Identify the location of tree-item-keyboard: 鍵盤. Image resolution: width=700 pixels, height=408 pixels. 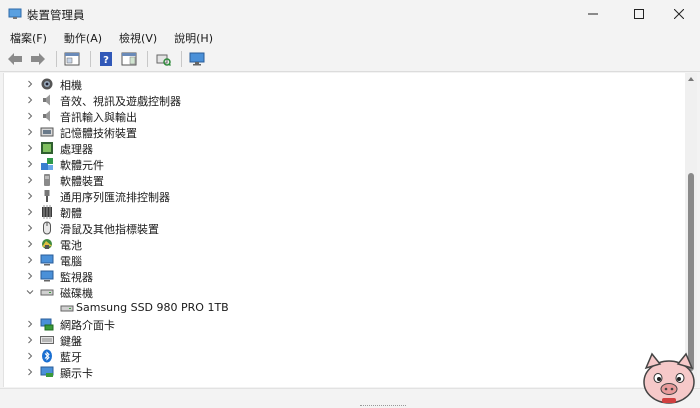
(344, 340).